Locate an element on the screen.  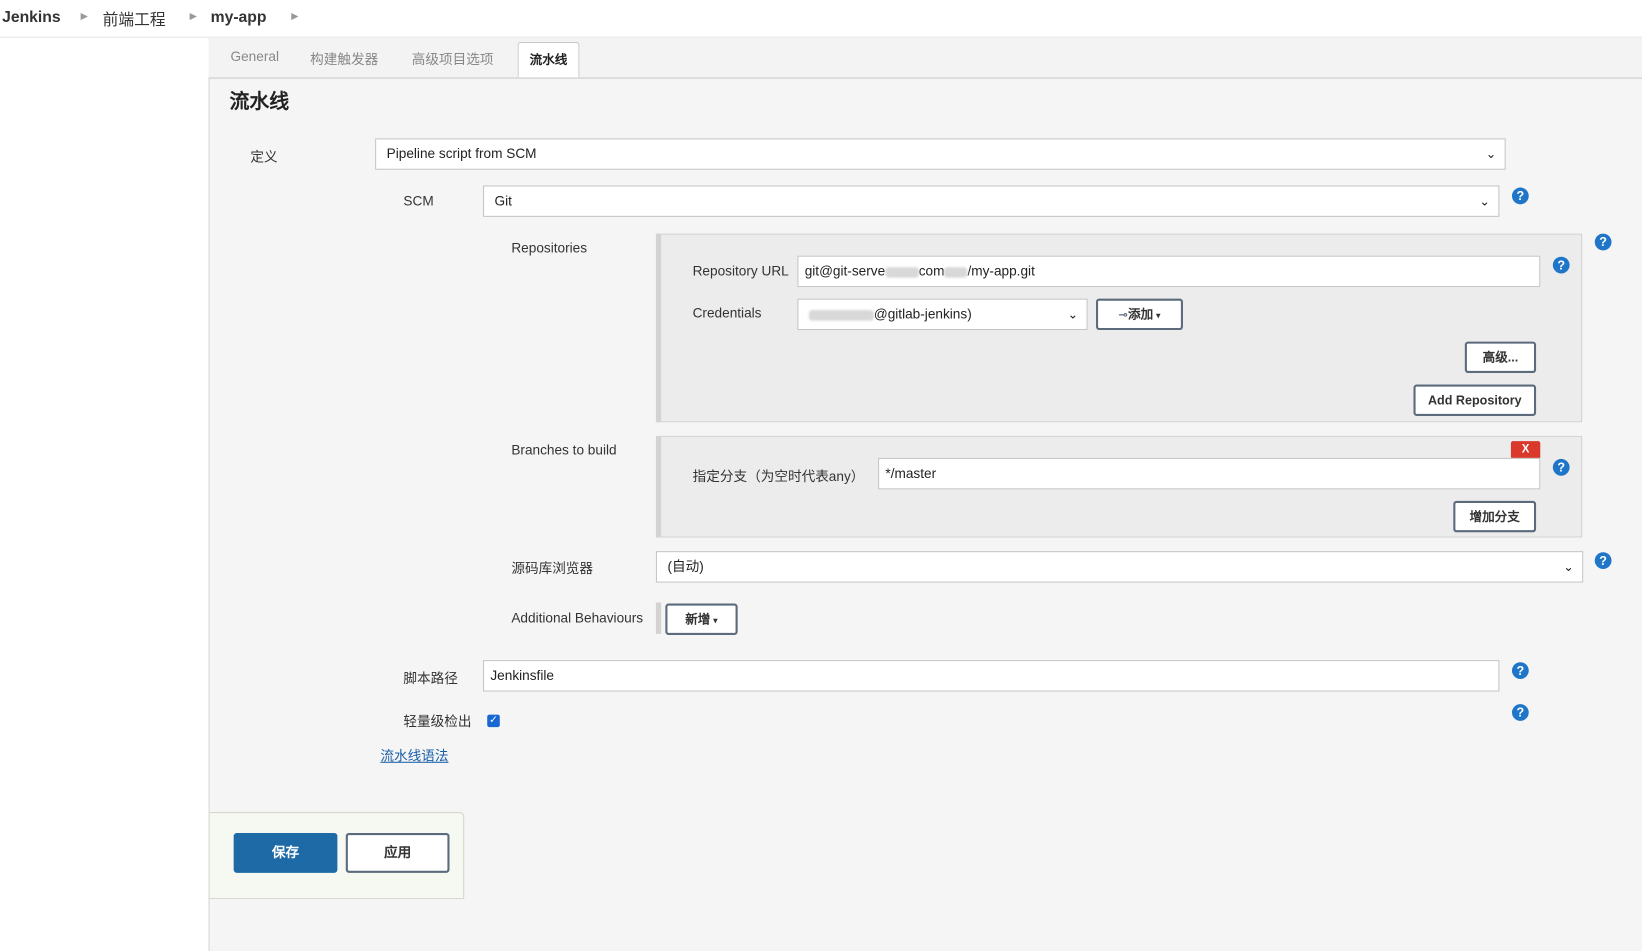
repo-url-label: Repository URL is located at coordinates (740, 270).